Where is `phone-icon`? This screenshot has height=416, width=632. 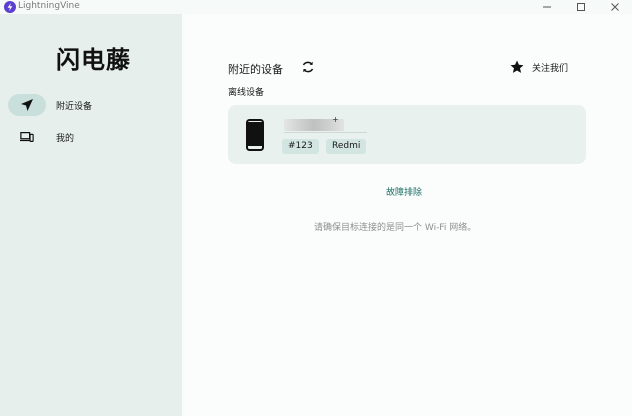
phone-icon is located at coordinates (255, 135).